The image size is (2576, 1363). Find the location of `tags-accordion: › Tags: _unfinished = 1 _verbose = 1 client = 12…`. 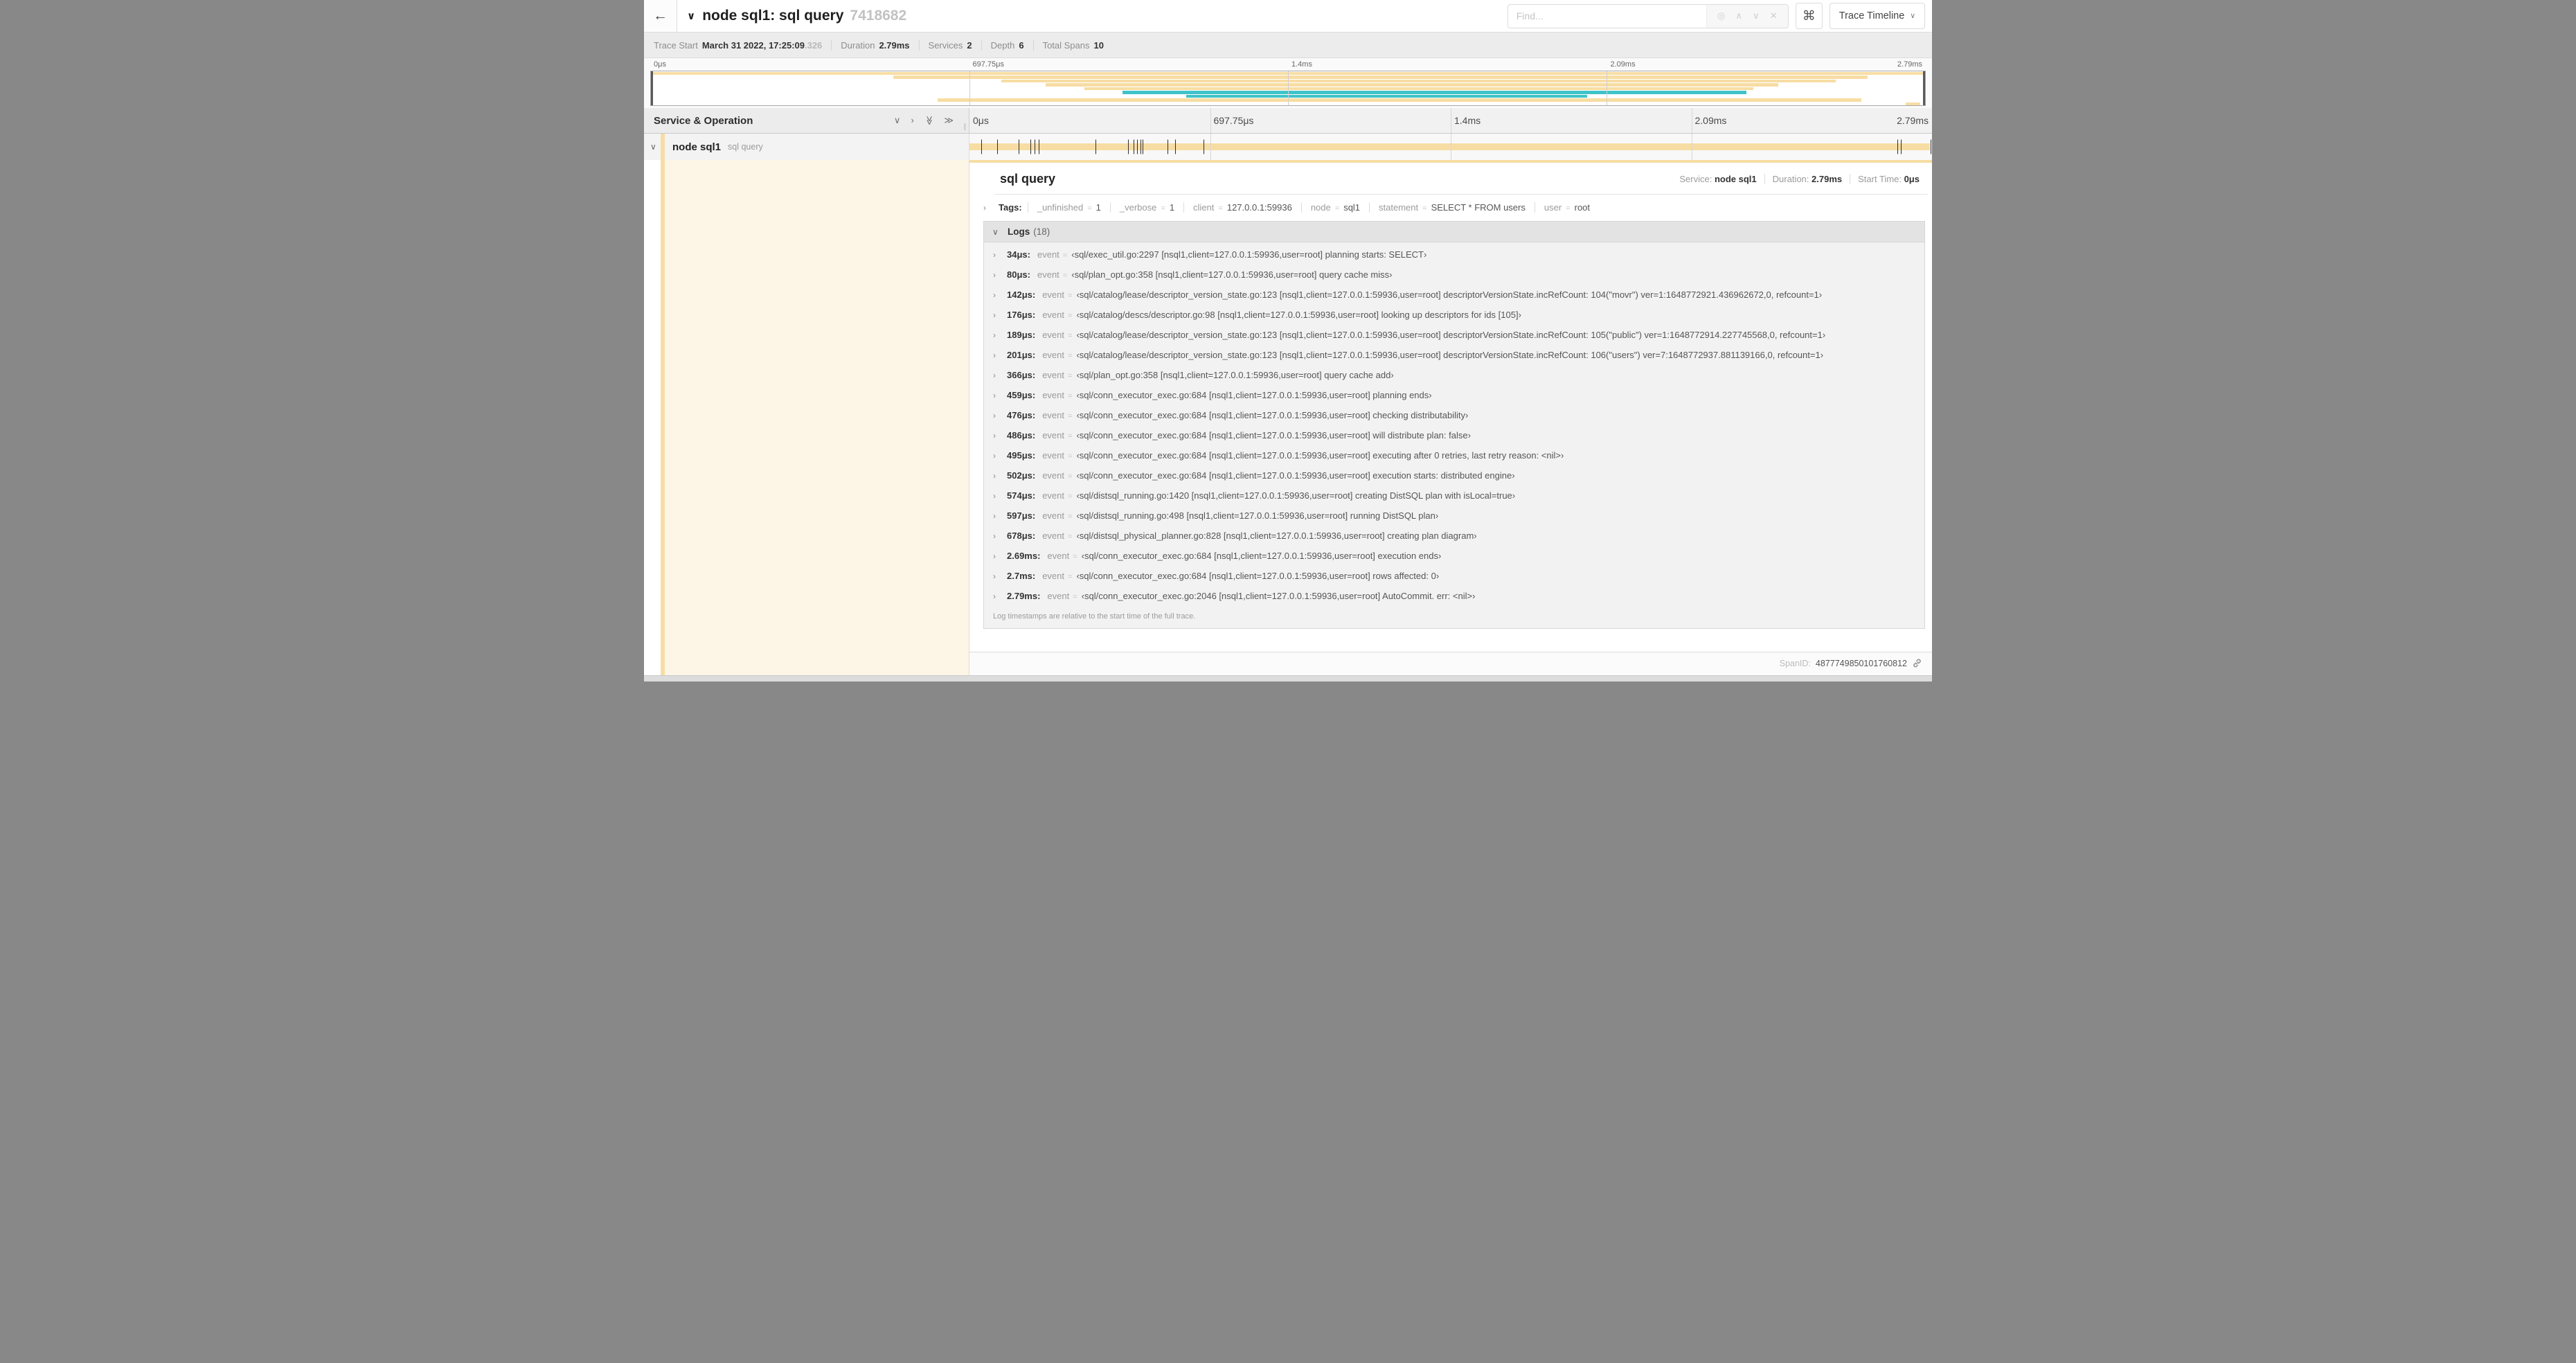

tags-accordion: › Tags: _unfinished = 1 _verbose = 1 client = 12… is located at coordinates (1451, 208).